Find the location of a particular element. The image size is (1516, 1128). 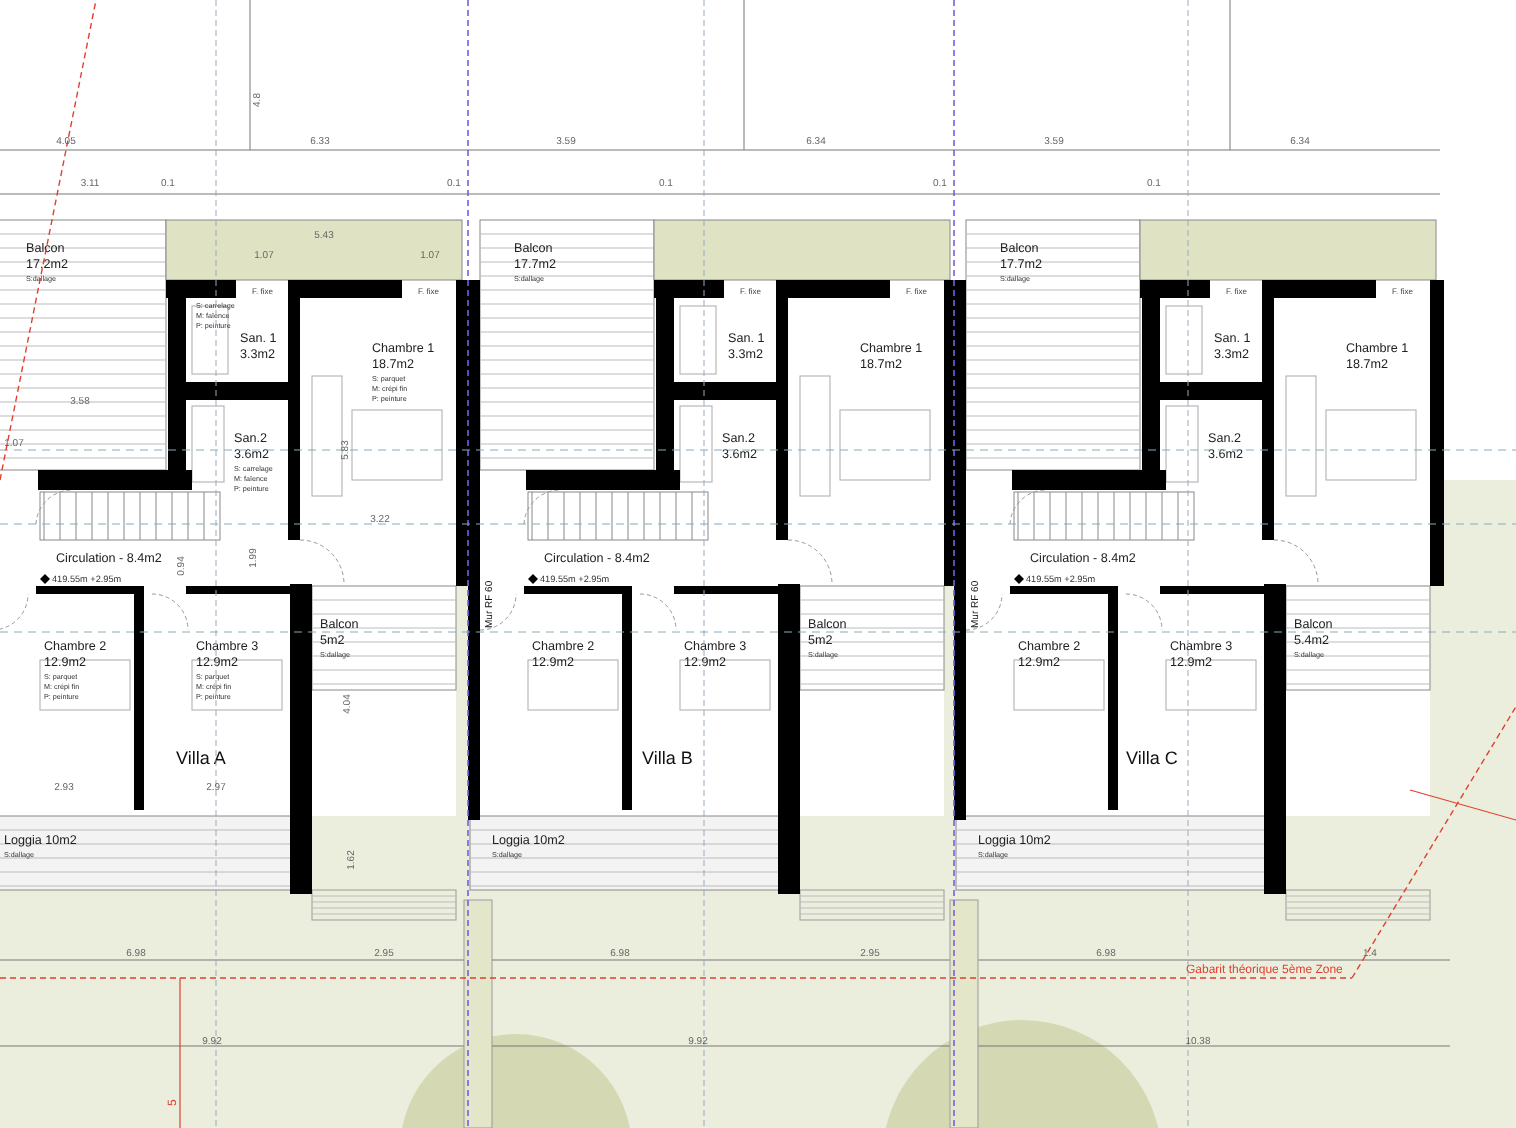

villa-label: Villa C is located at coordinates (1152, 758).